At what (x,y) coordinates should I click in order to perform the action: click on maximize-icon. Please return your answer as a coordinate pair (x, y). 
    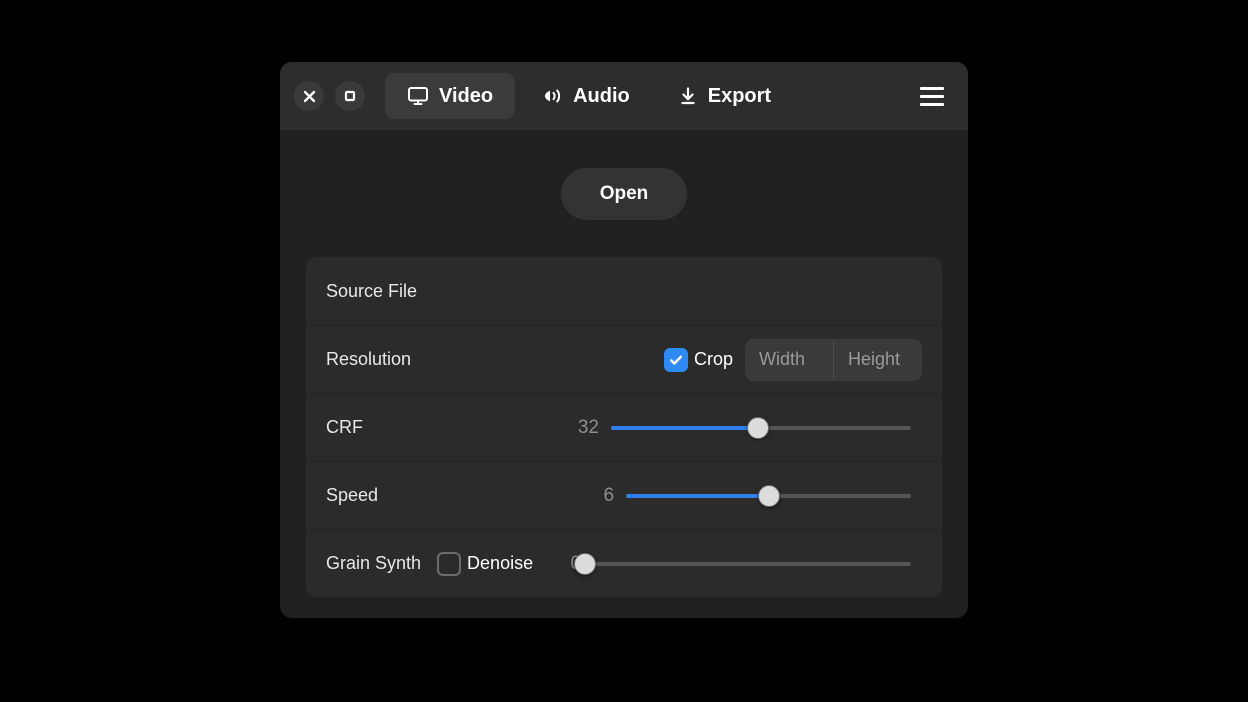
    Looking at the image, I should click on (350, 96).